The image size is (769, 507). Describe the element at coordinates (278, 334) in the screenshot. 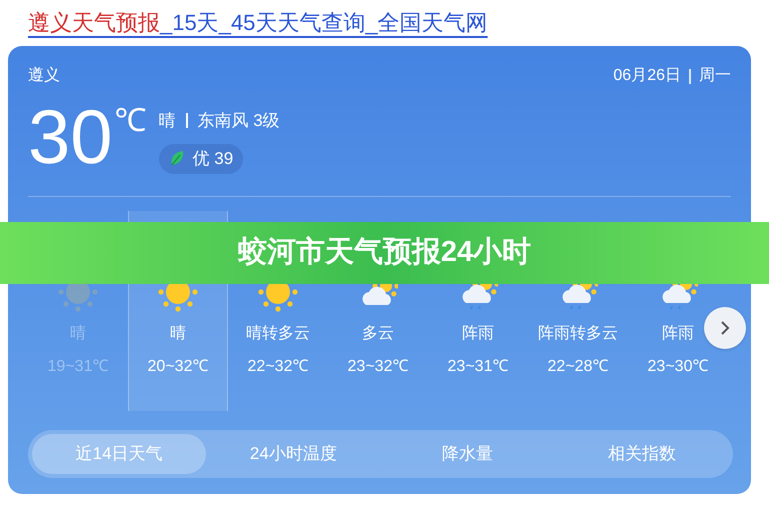

I see `condition-label: 晴转多云` at that location.